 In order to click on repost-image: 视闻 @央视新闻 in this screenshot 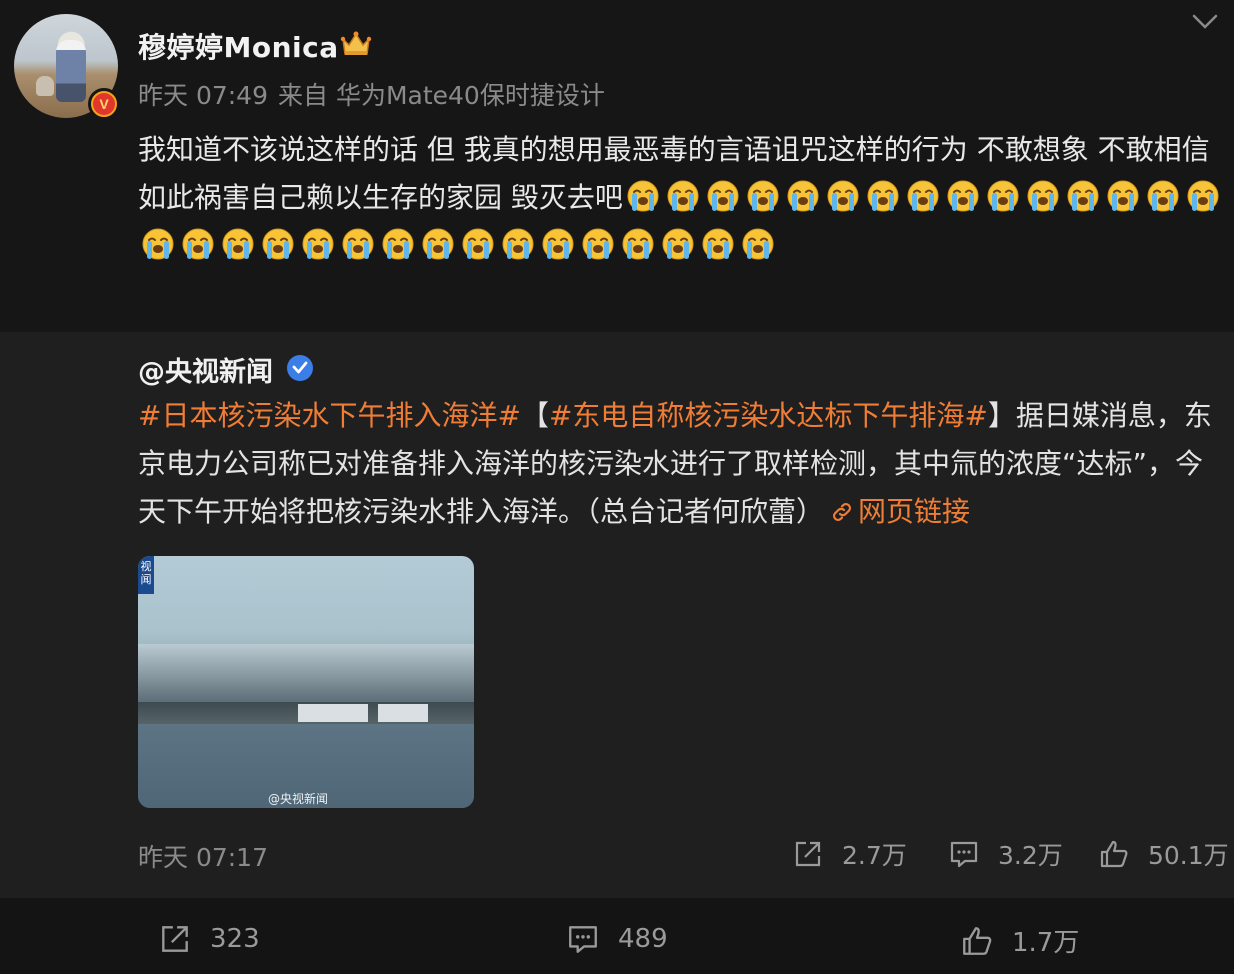, I will do `click(306, 682)`.